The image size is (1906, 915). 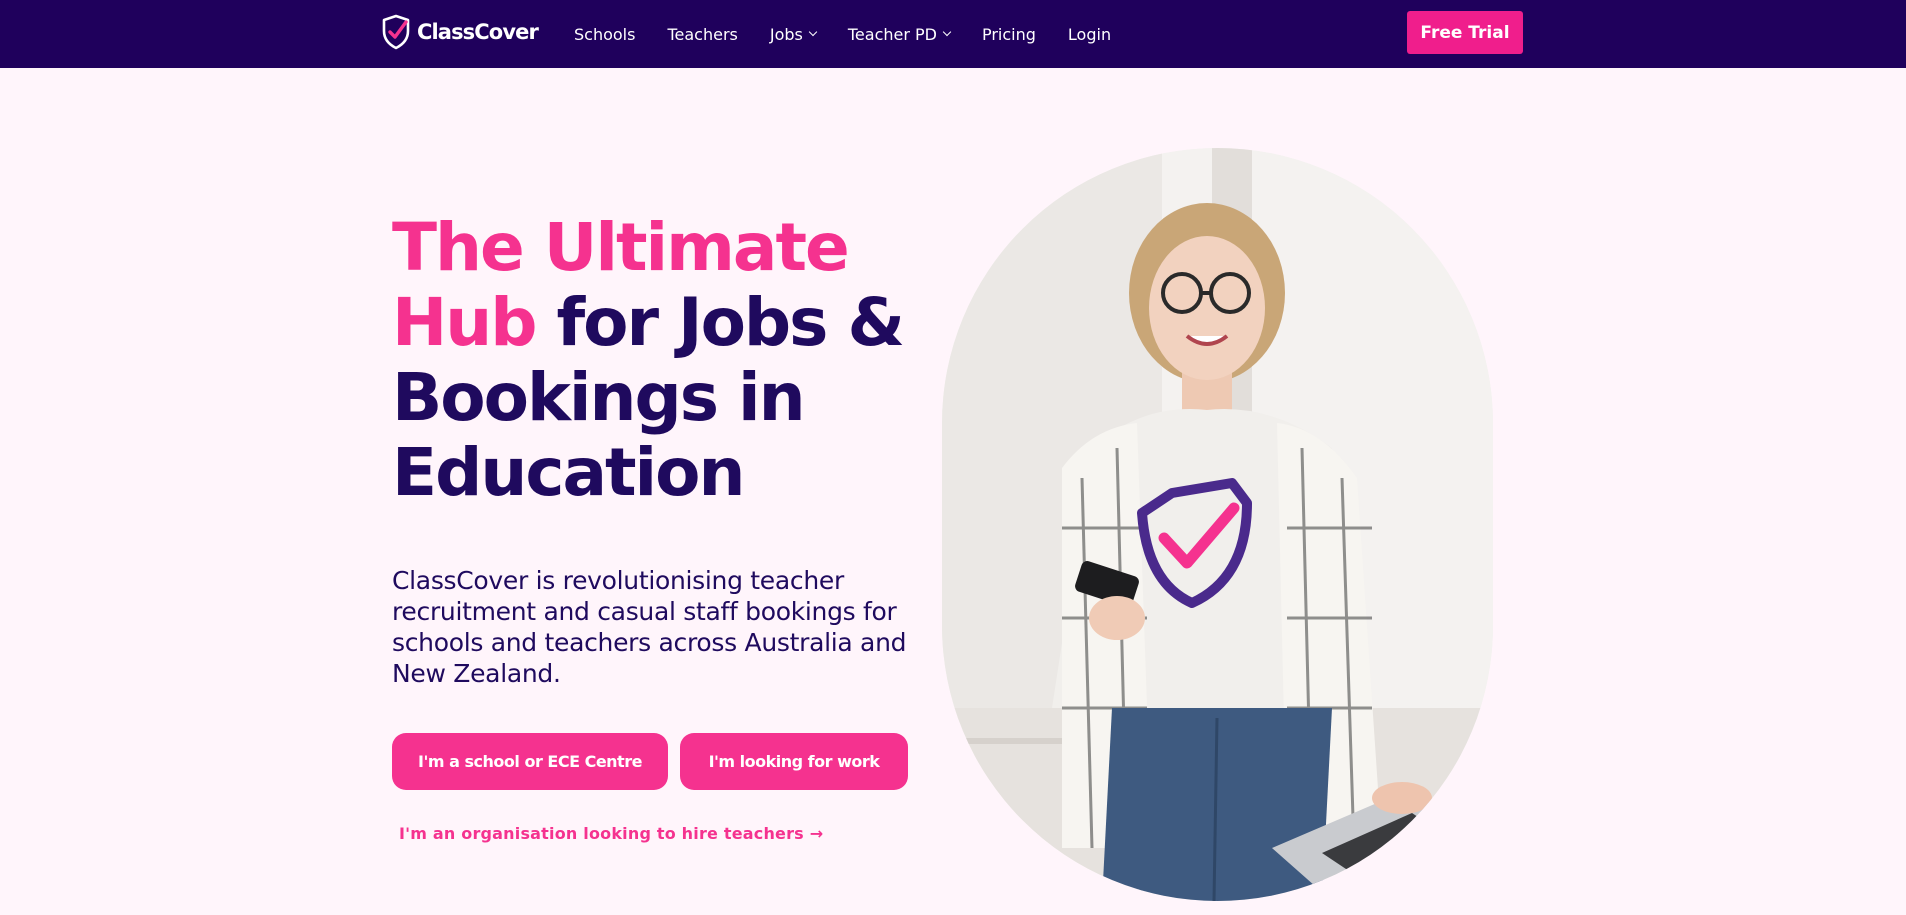 What do you see at coordinates (816, 833) in the screenshot?
I see `arrow-right-icon: →` at bounding box center [816, 833].